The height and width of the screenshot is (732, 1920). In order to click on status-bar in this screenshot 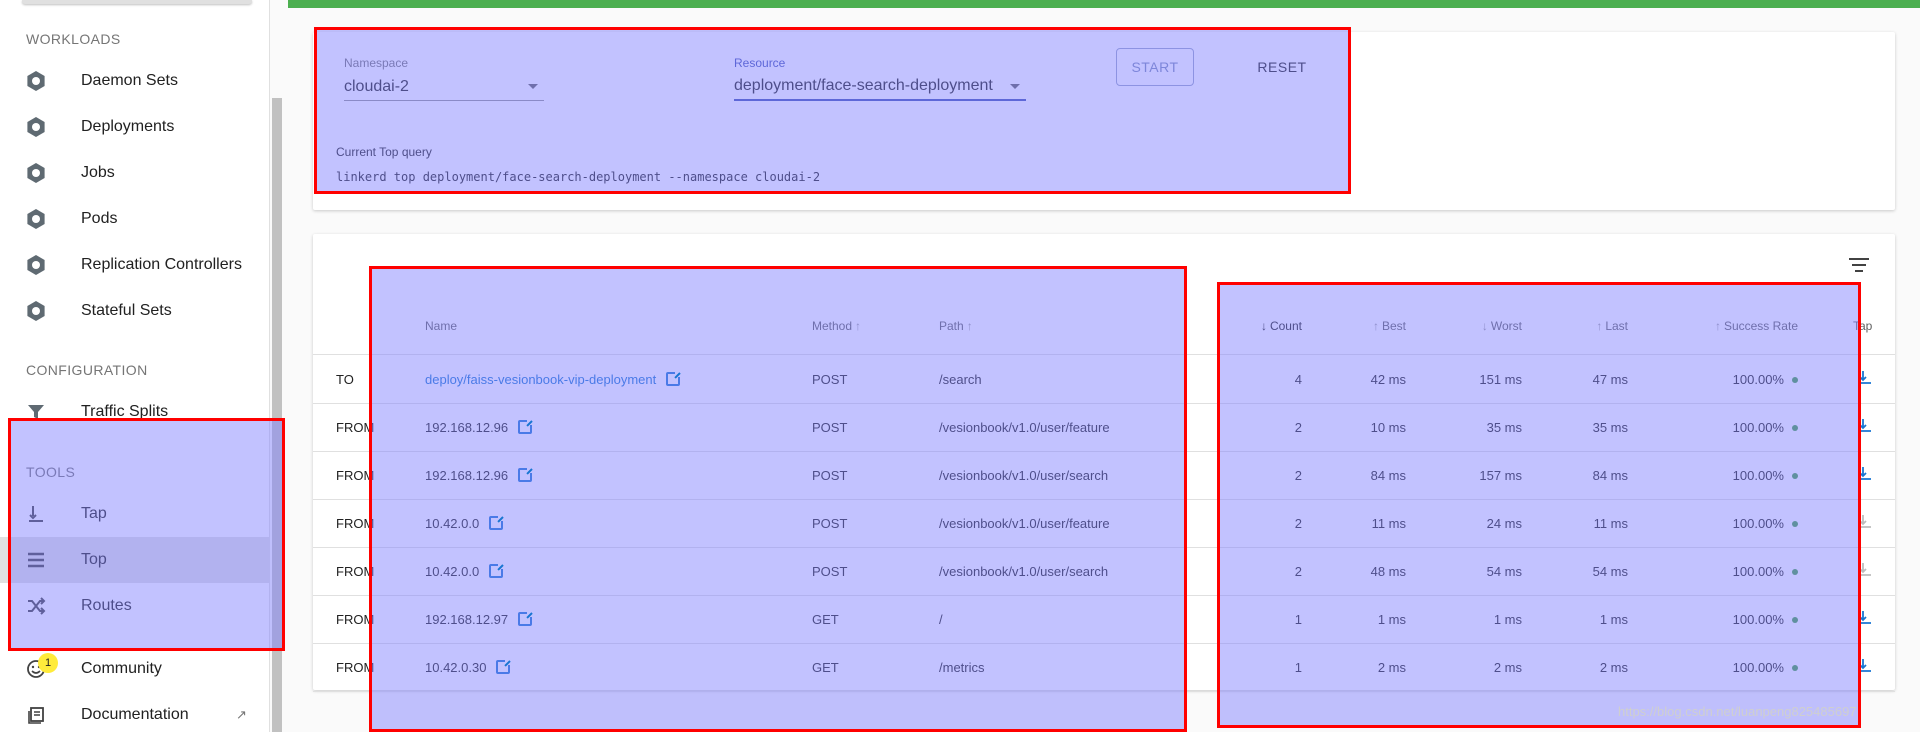, I will do `click(1104, 4)`.